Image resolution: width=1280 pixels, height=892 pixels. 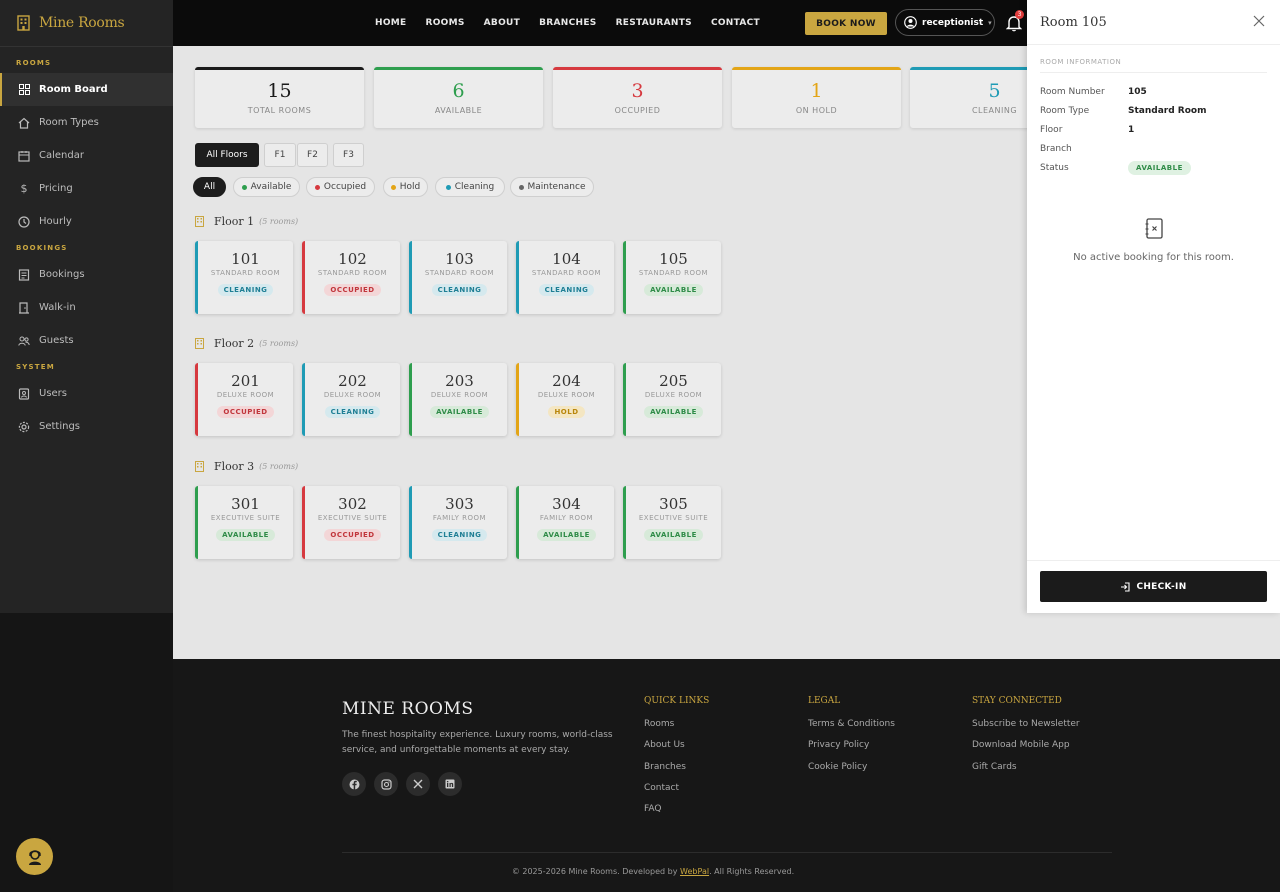 I want to click on check-in-button: CHECK-IN, so click(x=1153, y=586).